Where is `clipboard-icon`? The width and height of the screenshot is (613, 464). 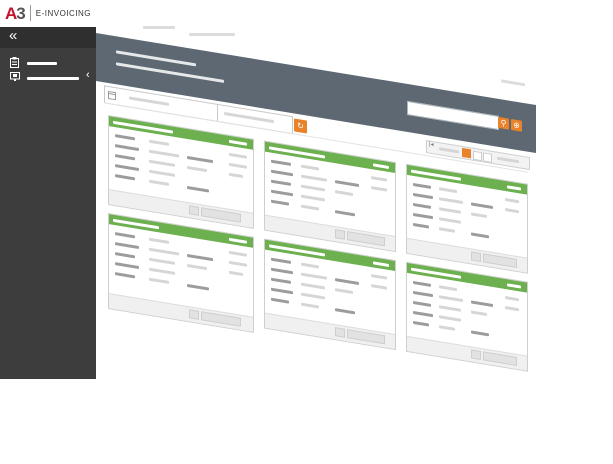
clipboard-icon is located at coordinates (14, 62).